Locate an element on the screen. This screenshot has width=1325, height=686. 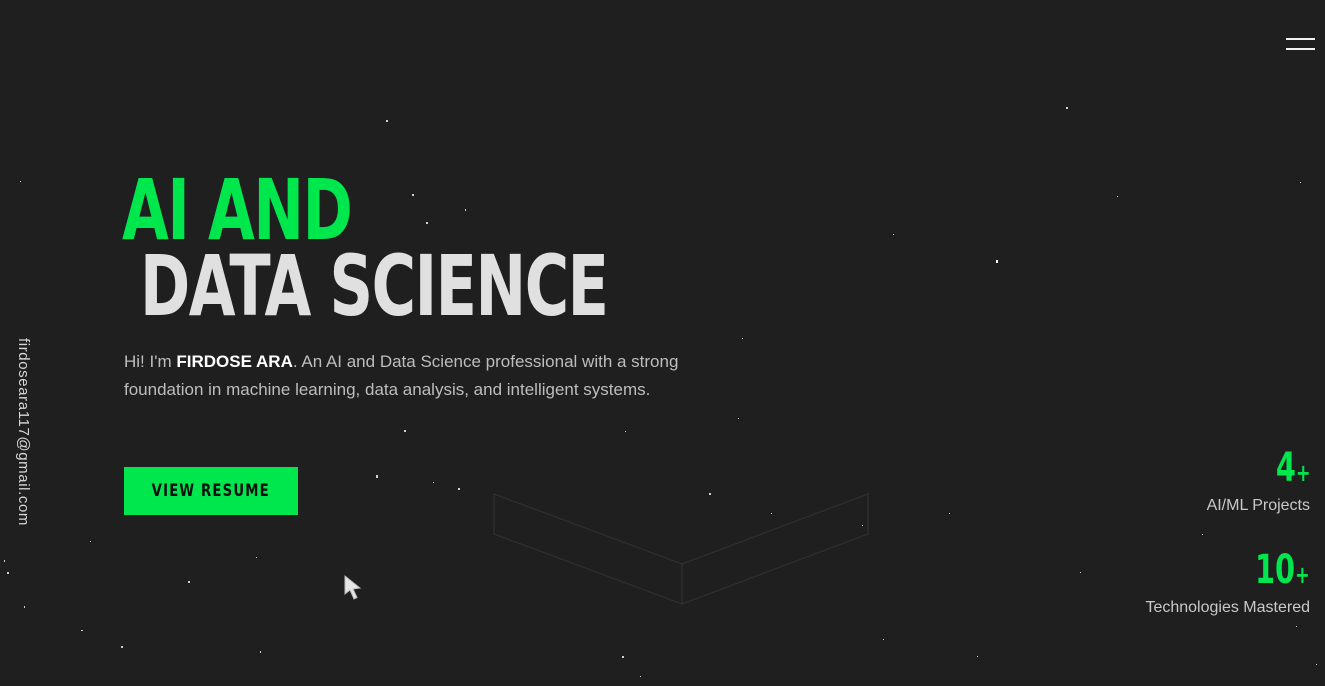
stat-technologies-mastered: 10+ Technologies Mastered is located at coordinates (1227, 582).